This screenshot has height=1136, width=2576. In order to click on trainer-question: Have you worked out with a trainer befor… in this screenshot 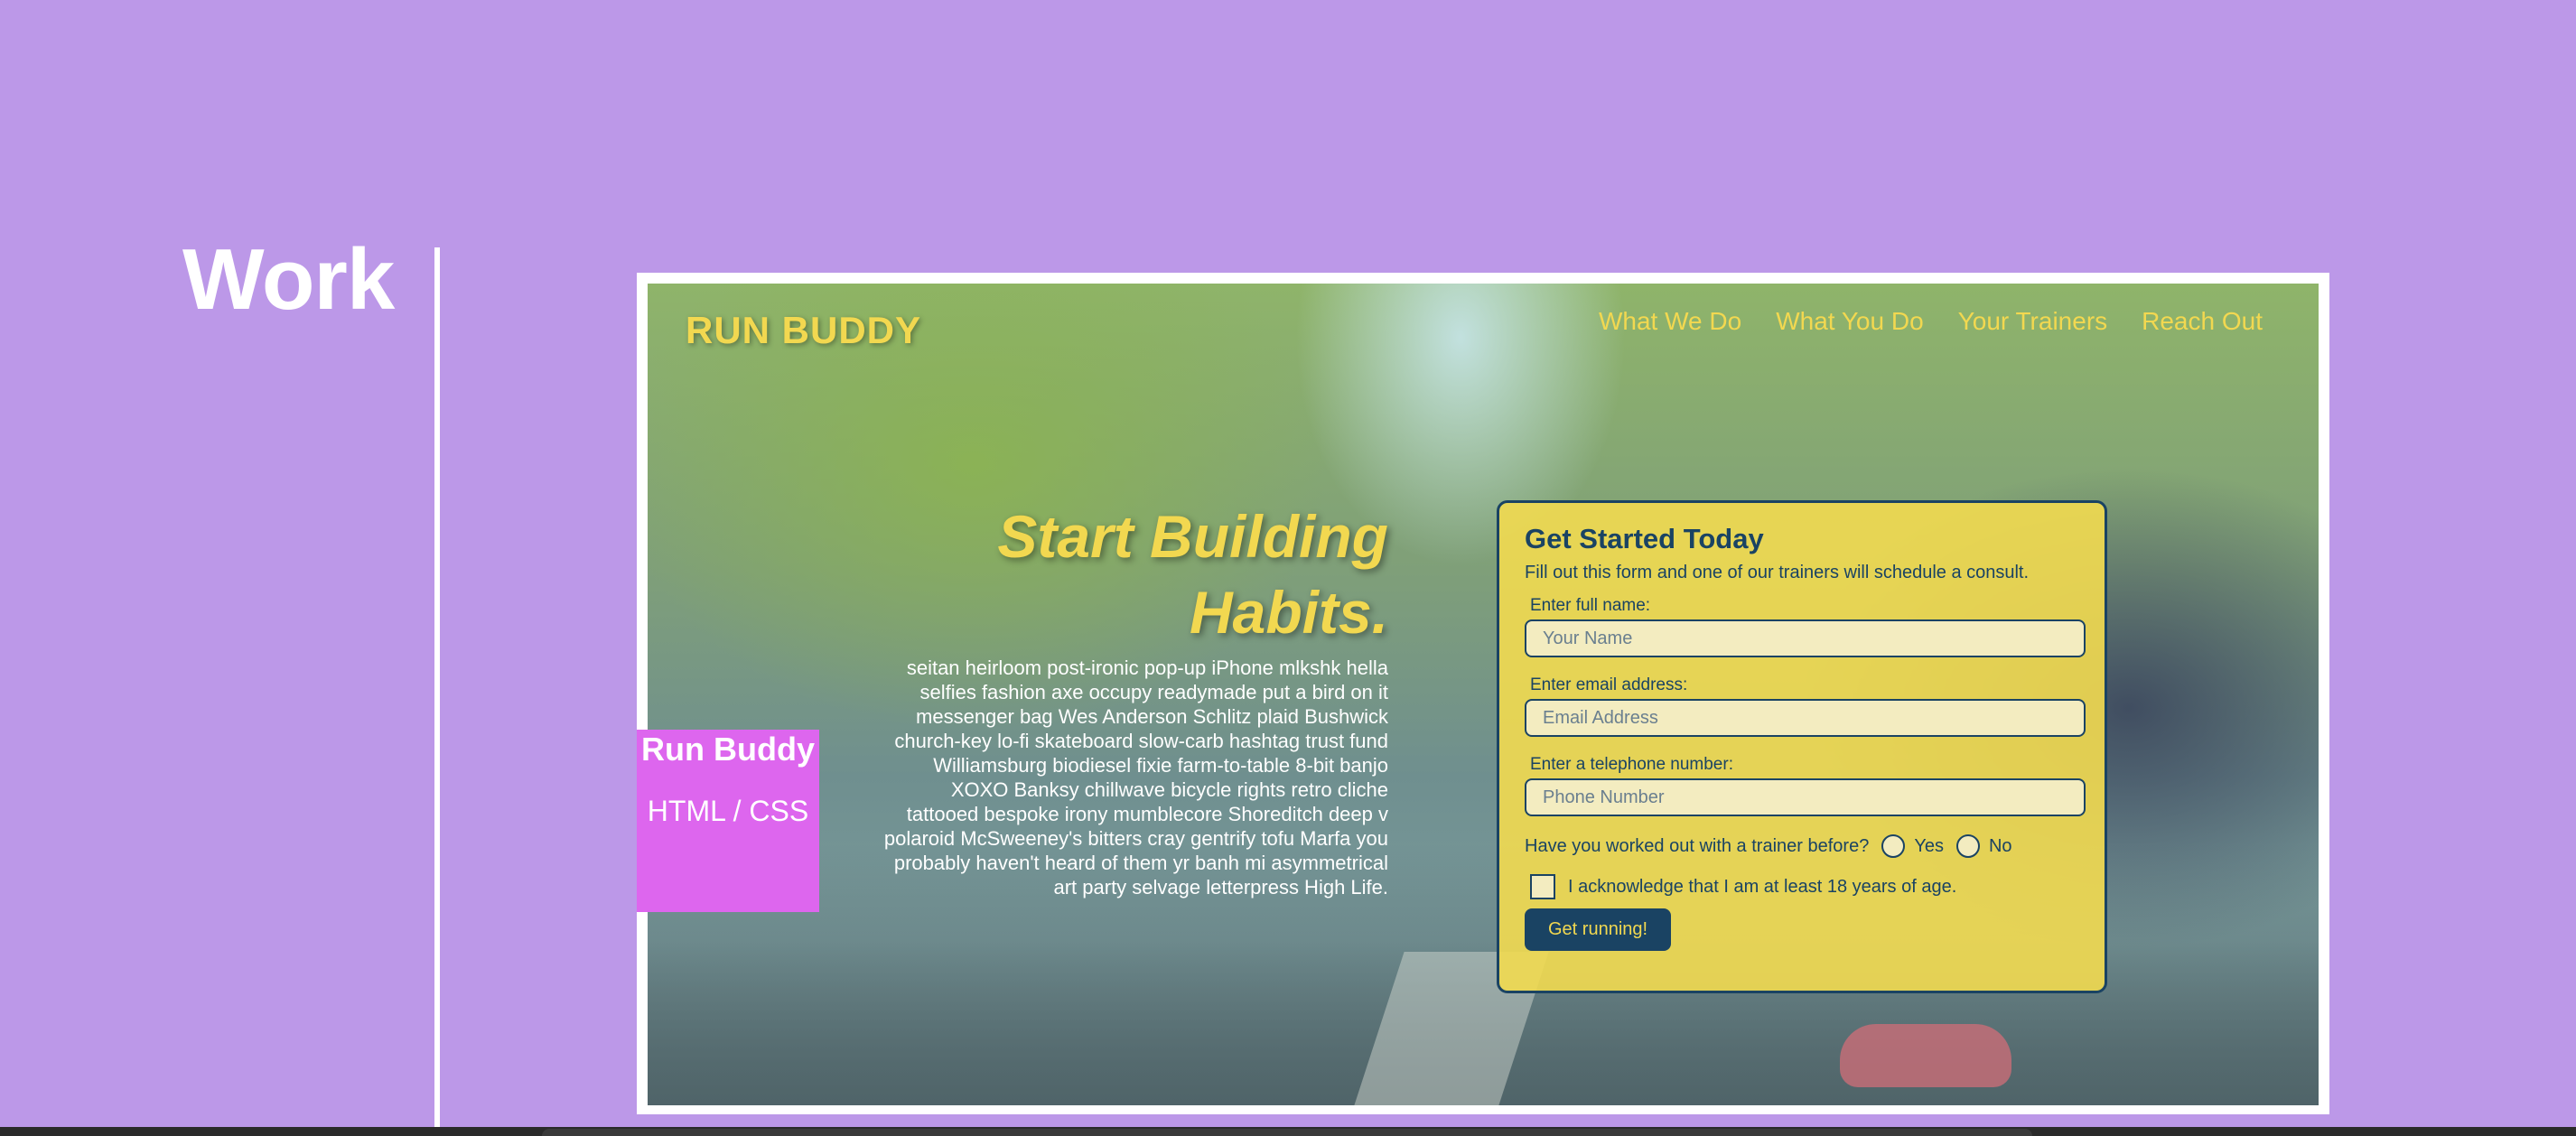, I will do `click(1697, 845)`.